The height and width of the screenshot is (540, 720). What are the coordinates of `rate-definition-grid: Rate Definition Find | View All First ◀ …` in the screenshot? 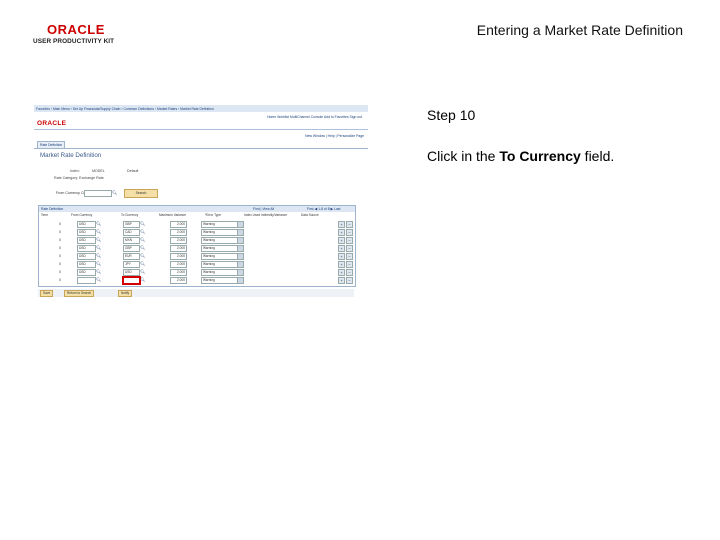 It's located at (197, 246).